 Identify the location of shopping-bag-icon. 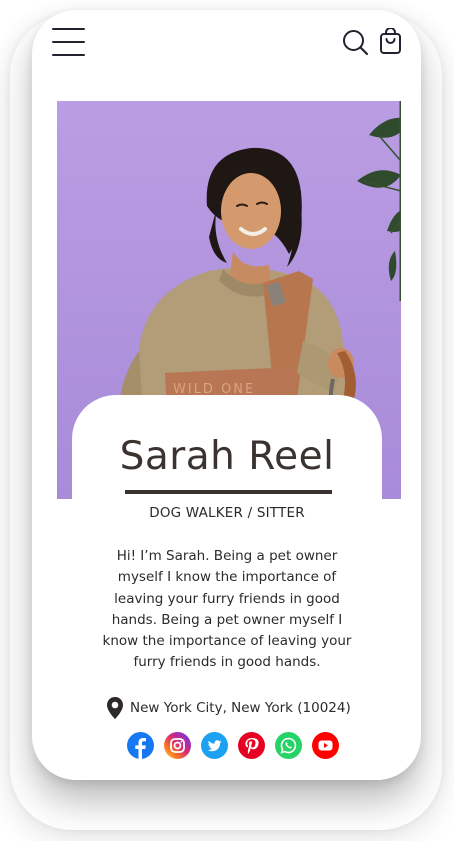
(391, 41).